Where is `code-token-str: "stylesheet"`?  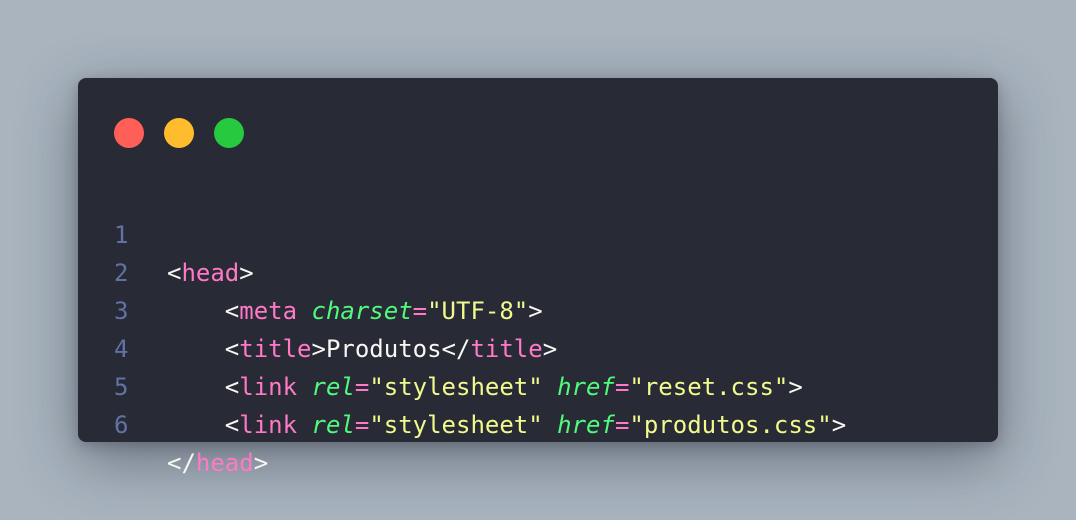
code-token-str: "stylesheet" is located at coordinates (456, 425).